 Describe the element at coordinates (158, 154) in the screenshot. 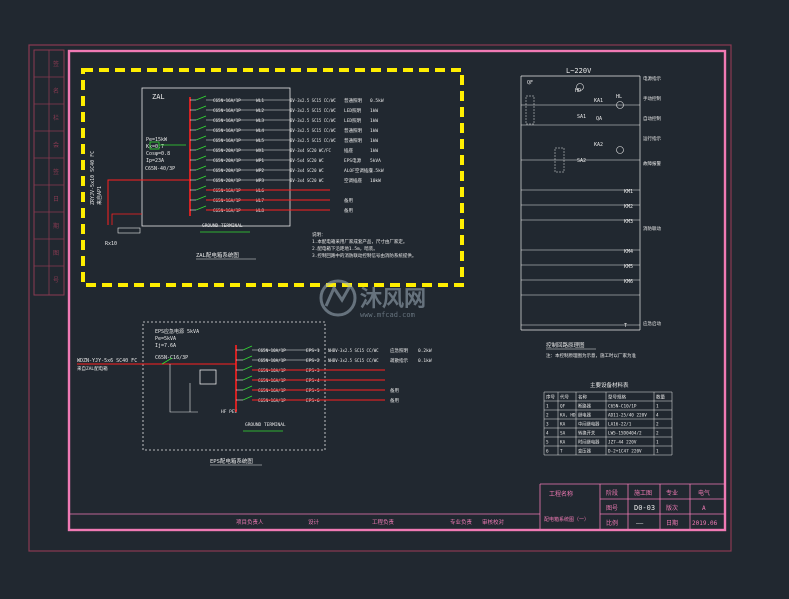

I see `zal-param-2: Cosφ=0.8` at that location.